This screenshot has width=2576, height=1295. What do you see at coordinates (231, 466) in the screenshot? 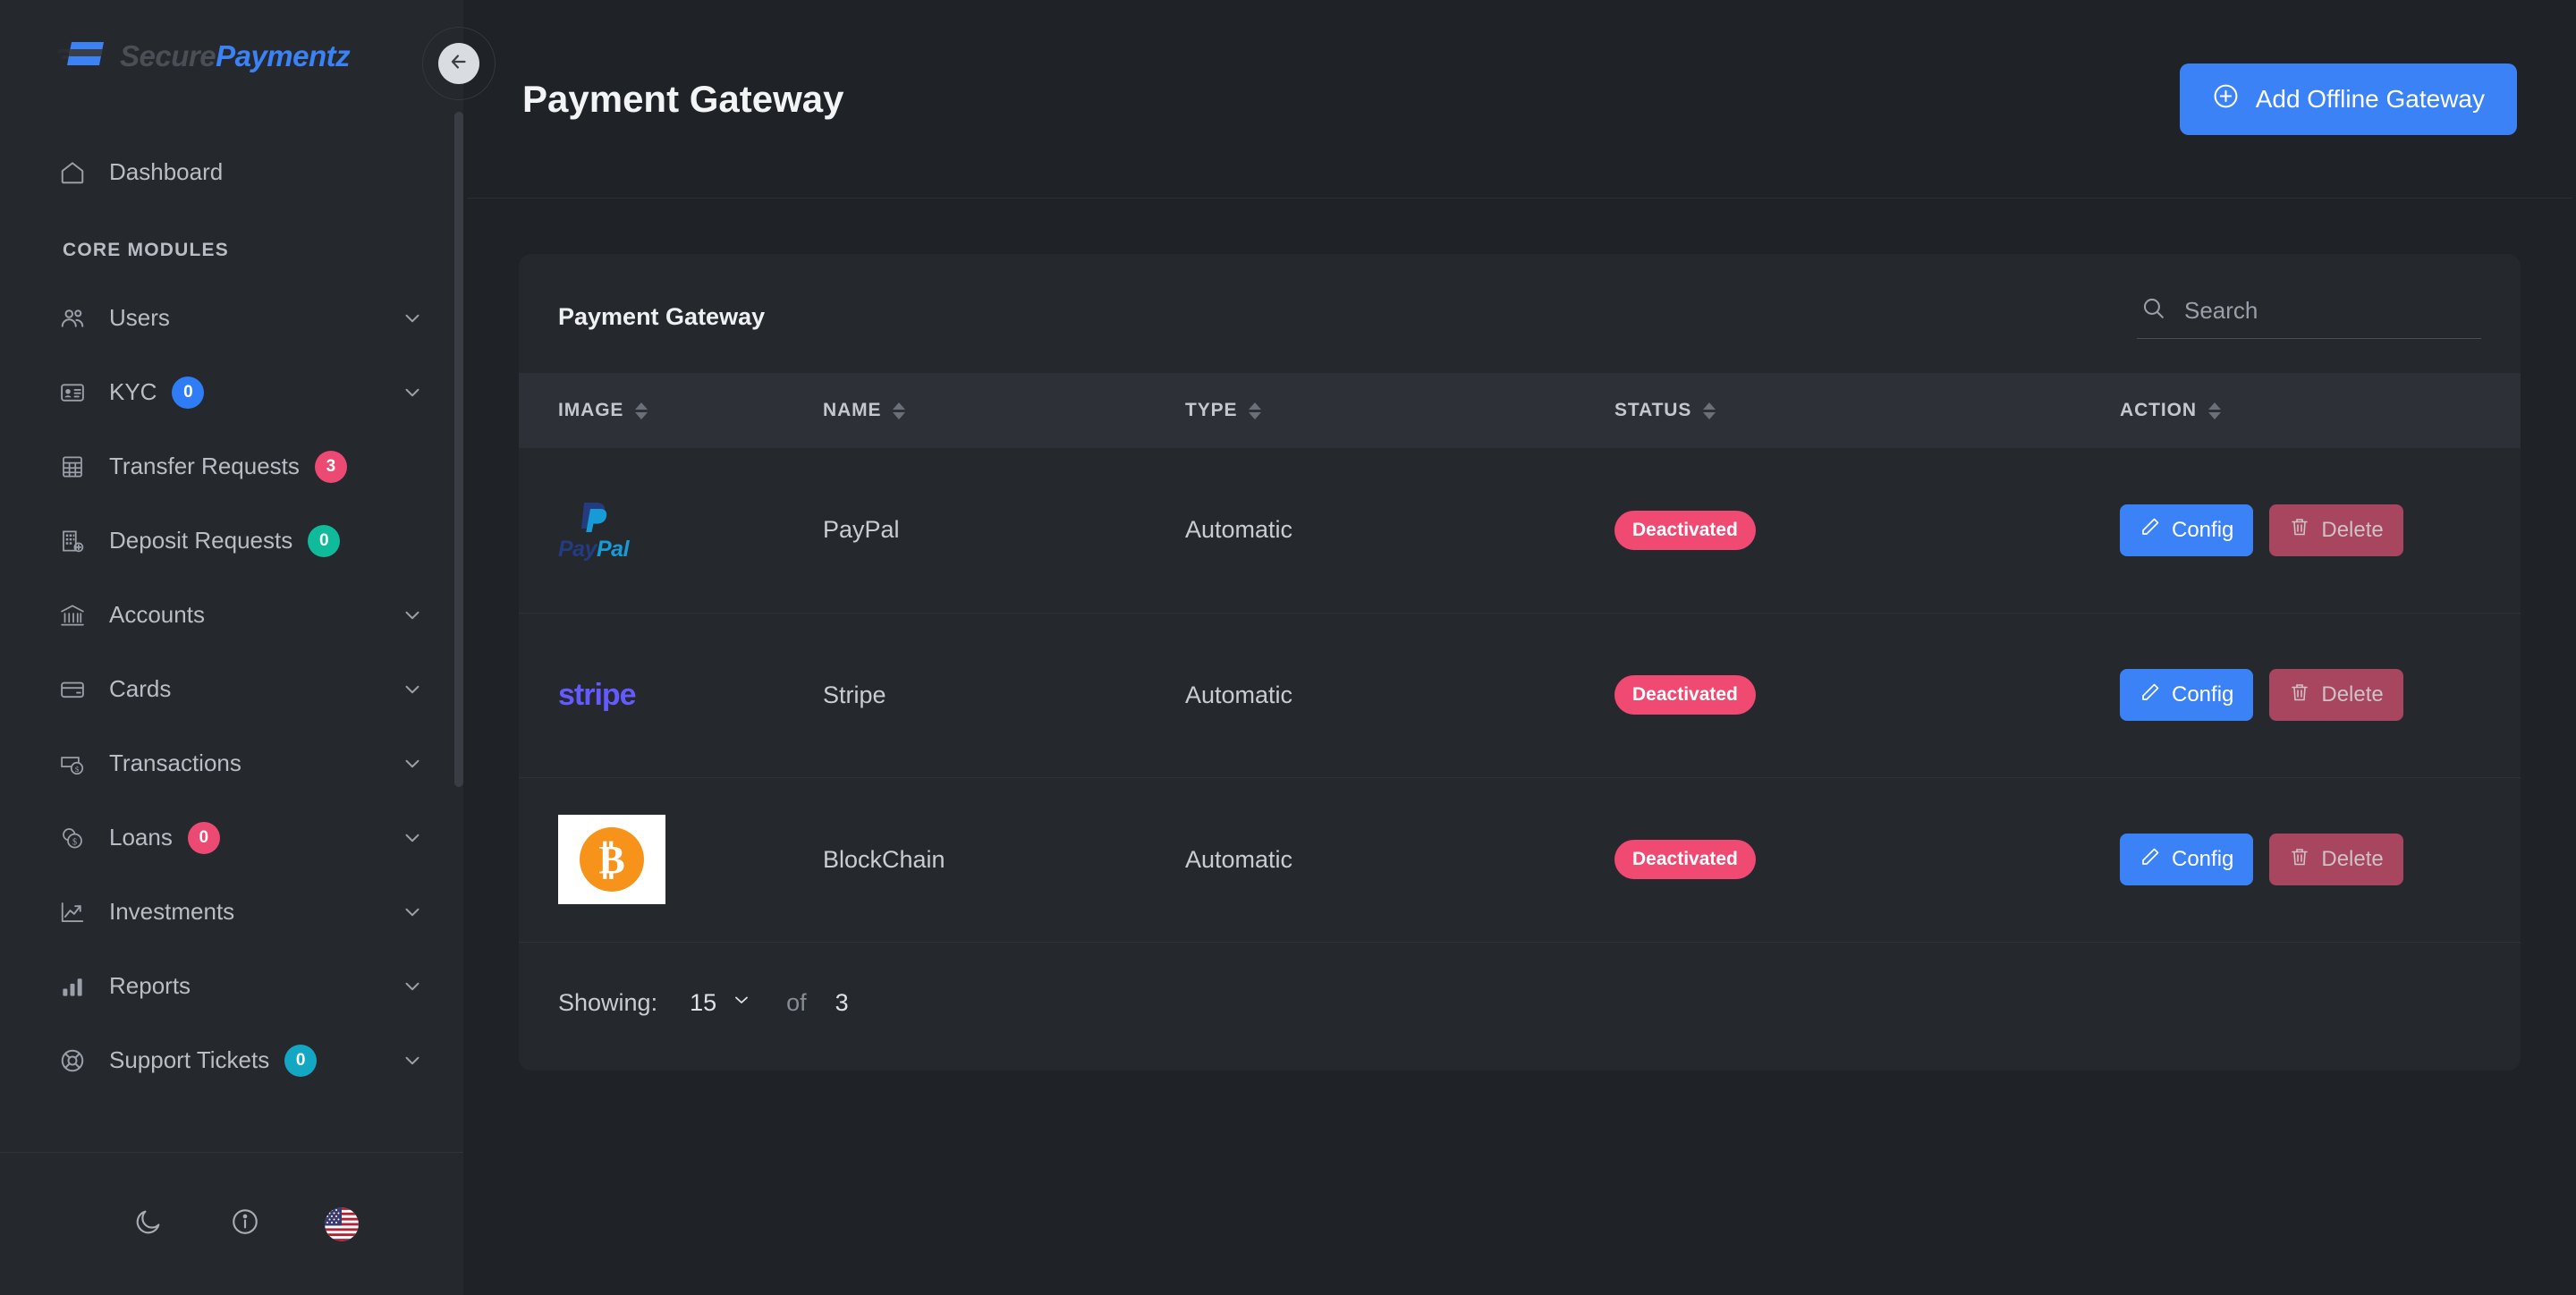
I see `sidebar-item-transfer-requests: Transfer Requests 3` at bounding box center [231, 466].